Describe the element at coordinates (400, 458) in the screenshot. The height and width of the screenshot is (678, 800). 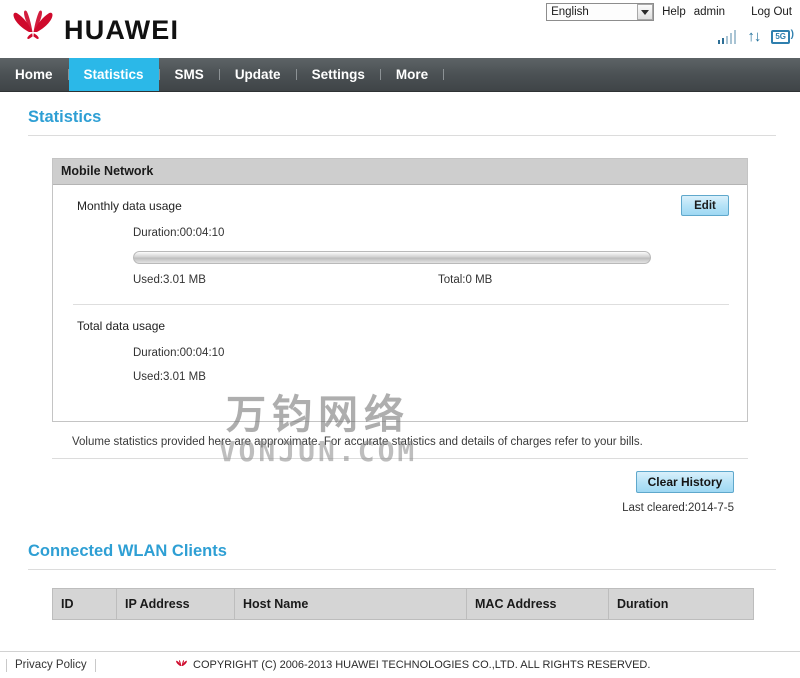
I see `disclaimer-rule` at that location.